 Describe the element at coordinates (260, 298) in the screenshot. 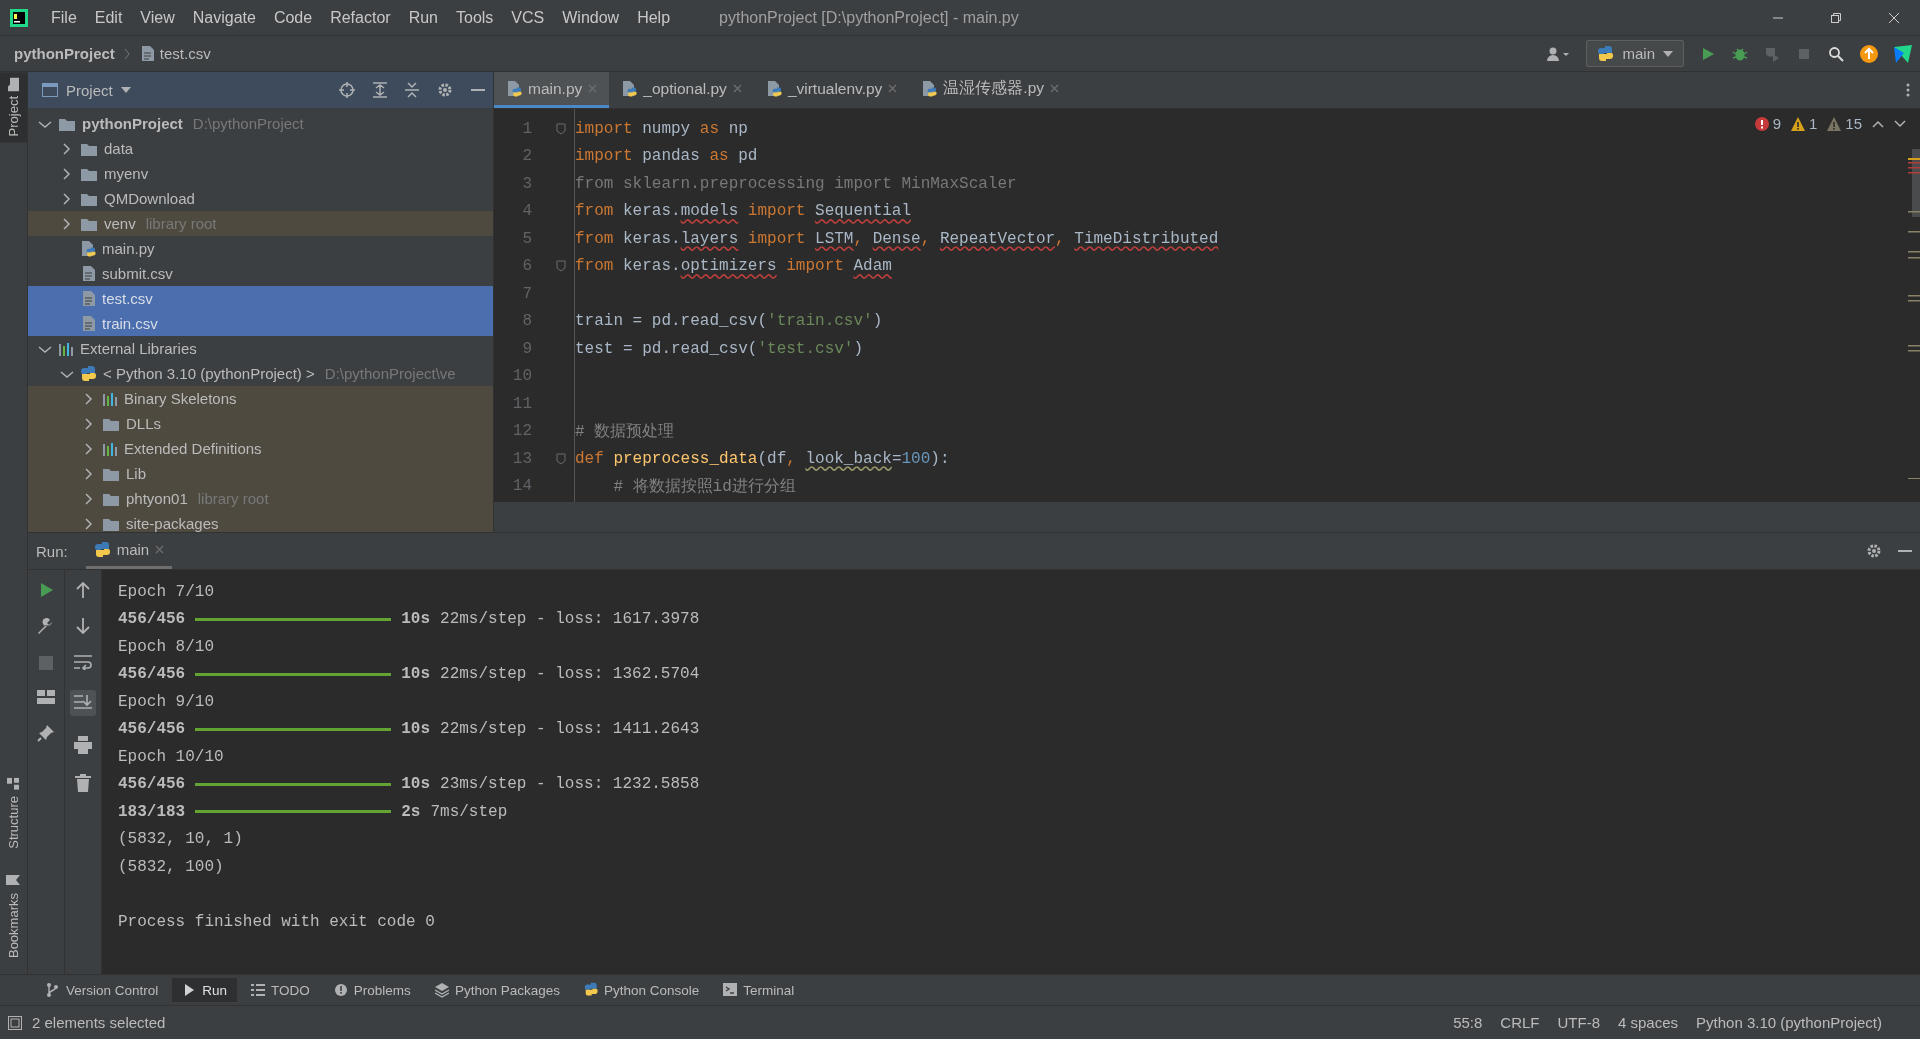

I see `tree-item: test.csv` at that location.